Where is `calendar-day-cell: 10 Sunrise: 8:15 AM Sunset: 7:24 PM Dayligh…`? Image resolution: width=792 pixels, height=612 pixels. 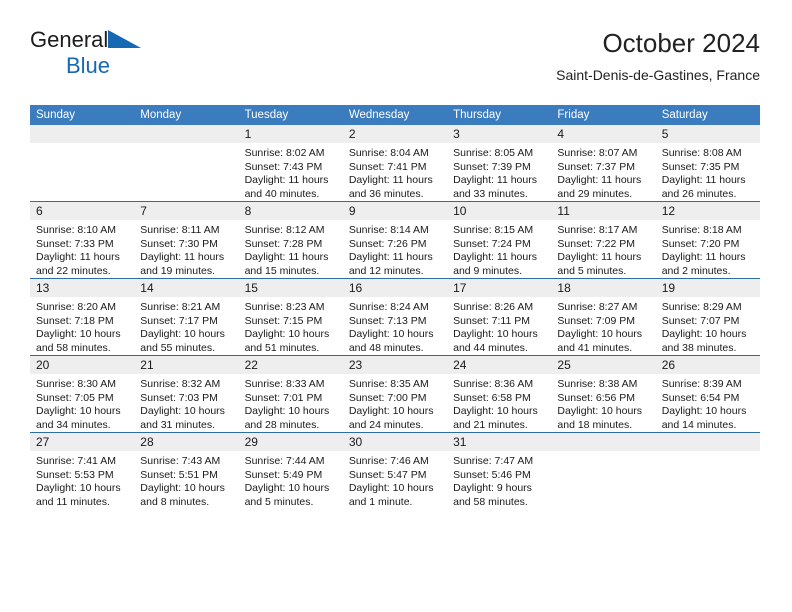
calendar-day-cell: 10 Sunrise: 8:15 AM Sunset: 7:24 PM Dayligh… is located at coordinates (499, 240).